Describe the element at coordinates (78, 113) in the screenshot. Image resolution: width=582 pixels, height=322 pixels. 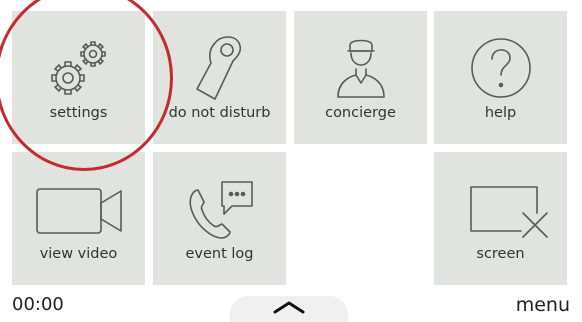
I see `settings-label: settings` at that location.